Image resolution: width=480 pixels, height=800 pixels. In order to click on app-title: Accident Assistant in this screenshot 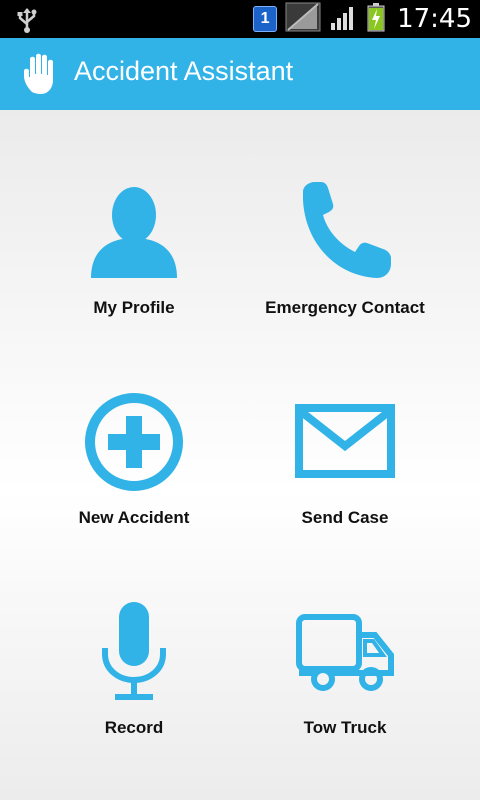, I will do `click(184, 71)`.